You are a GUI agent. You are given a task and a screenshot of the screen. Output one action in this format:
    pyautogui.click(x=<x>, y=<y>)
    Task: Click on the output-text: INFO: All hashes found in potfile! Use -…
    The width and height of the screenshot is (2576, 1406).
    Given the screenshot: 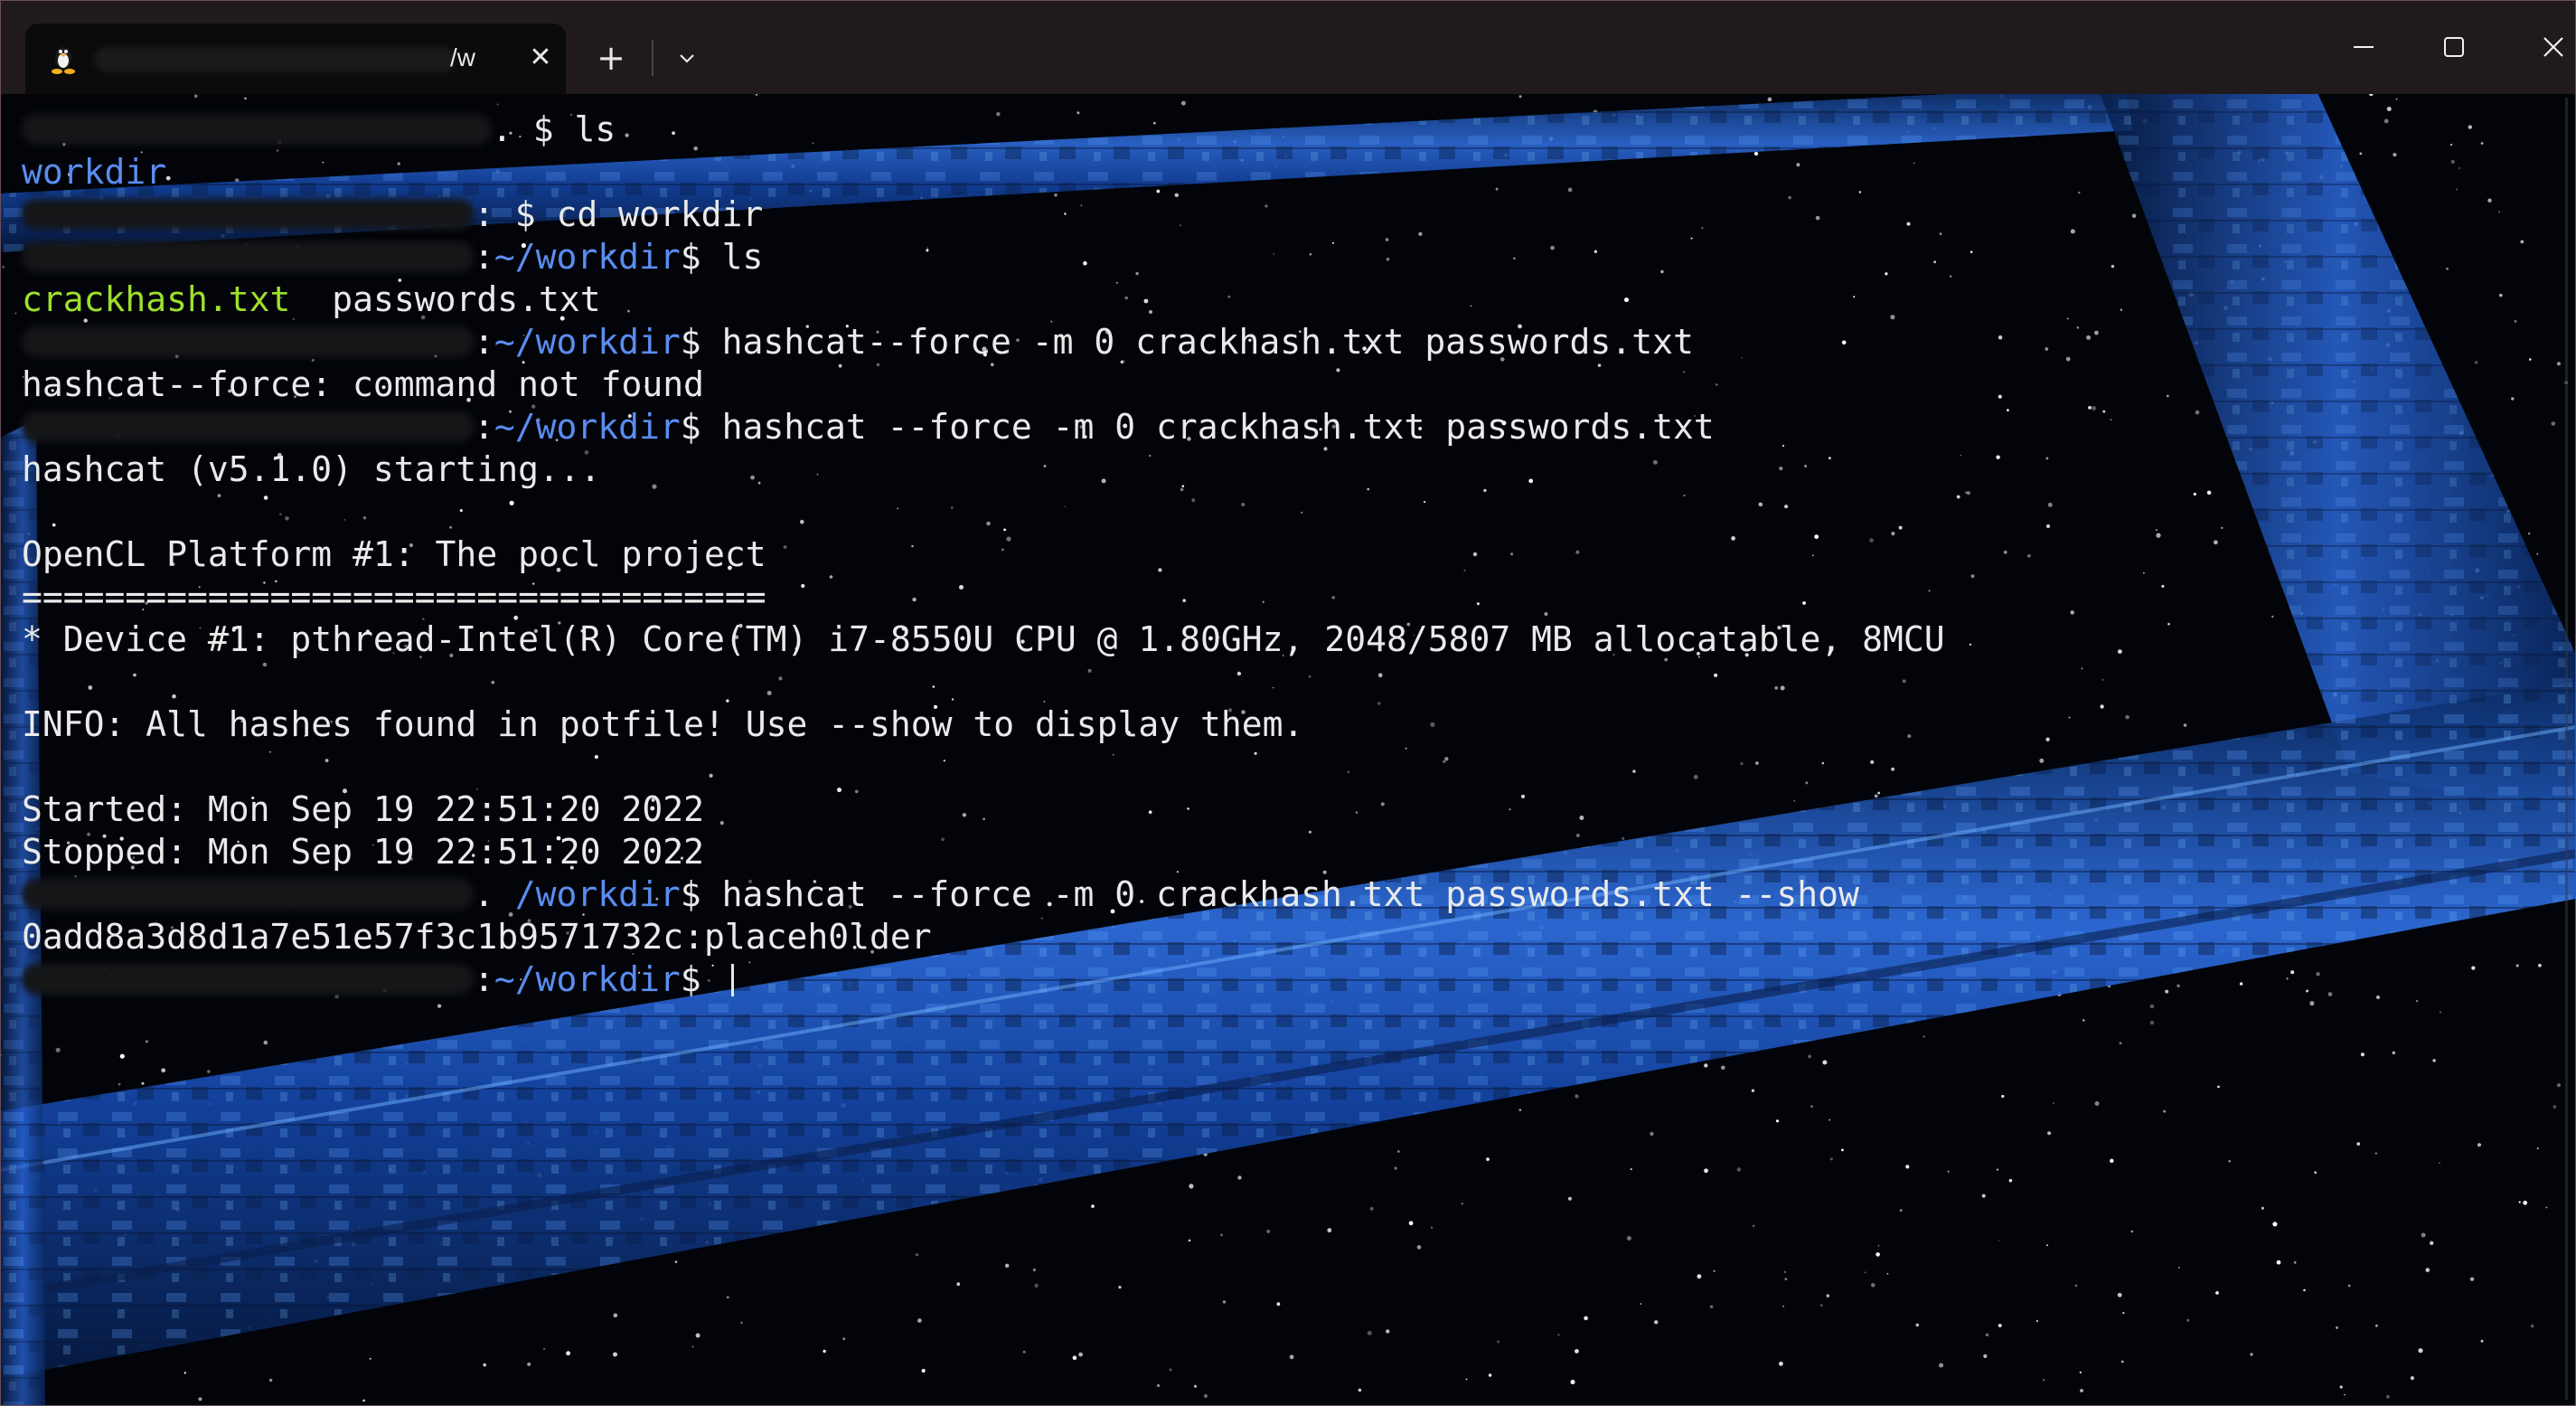 What is the action you would take?
    pyautogui.click(x=663, y=724)
    